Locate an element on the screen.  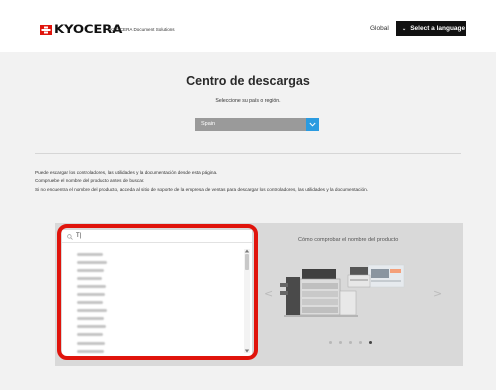
printer-illustration is located at coordinates (342, 290).